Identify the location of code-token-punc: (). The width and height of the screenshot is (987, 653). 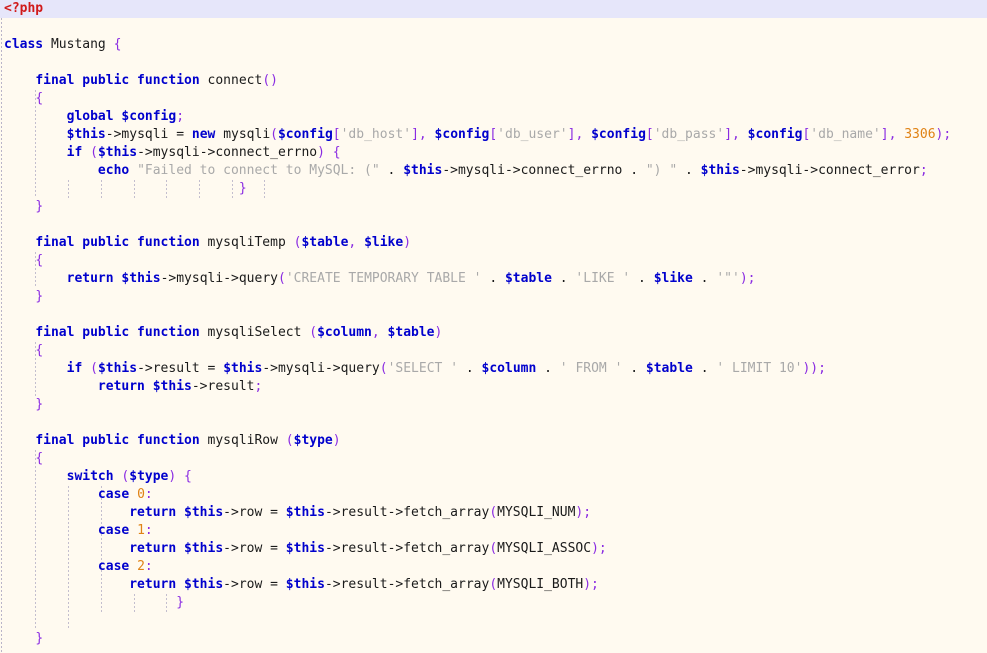
(270, 80).